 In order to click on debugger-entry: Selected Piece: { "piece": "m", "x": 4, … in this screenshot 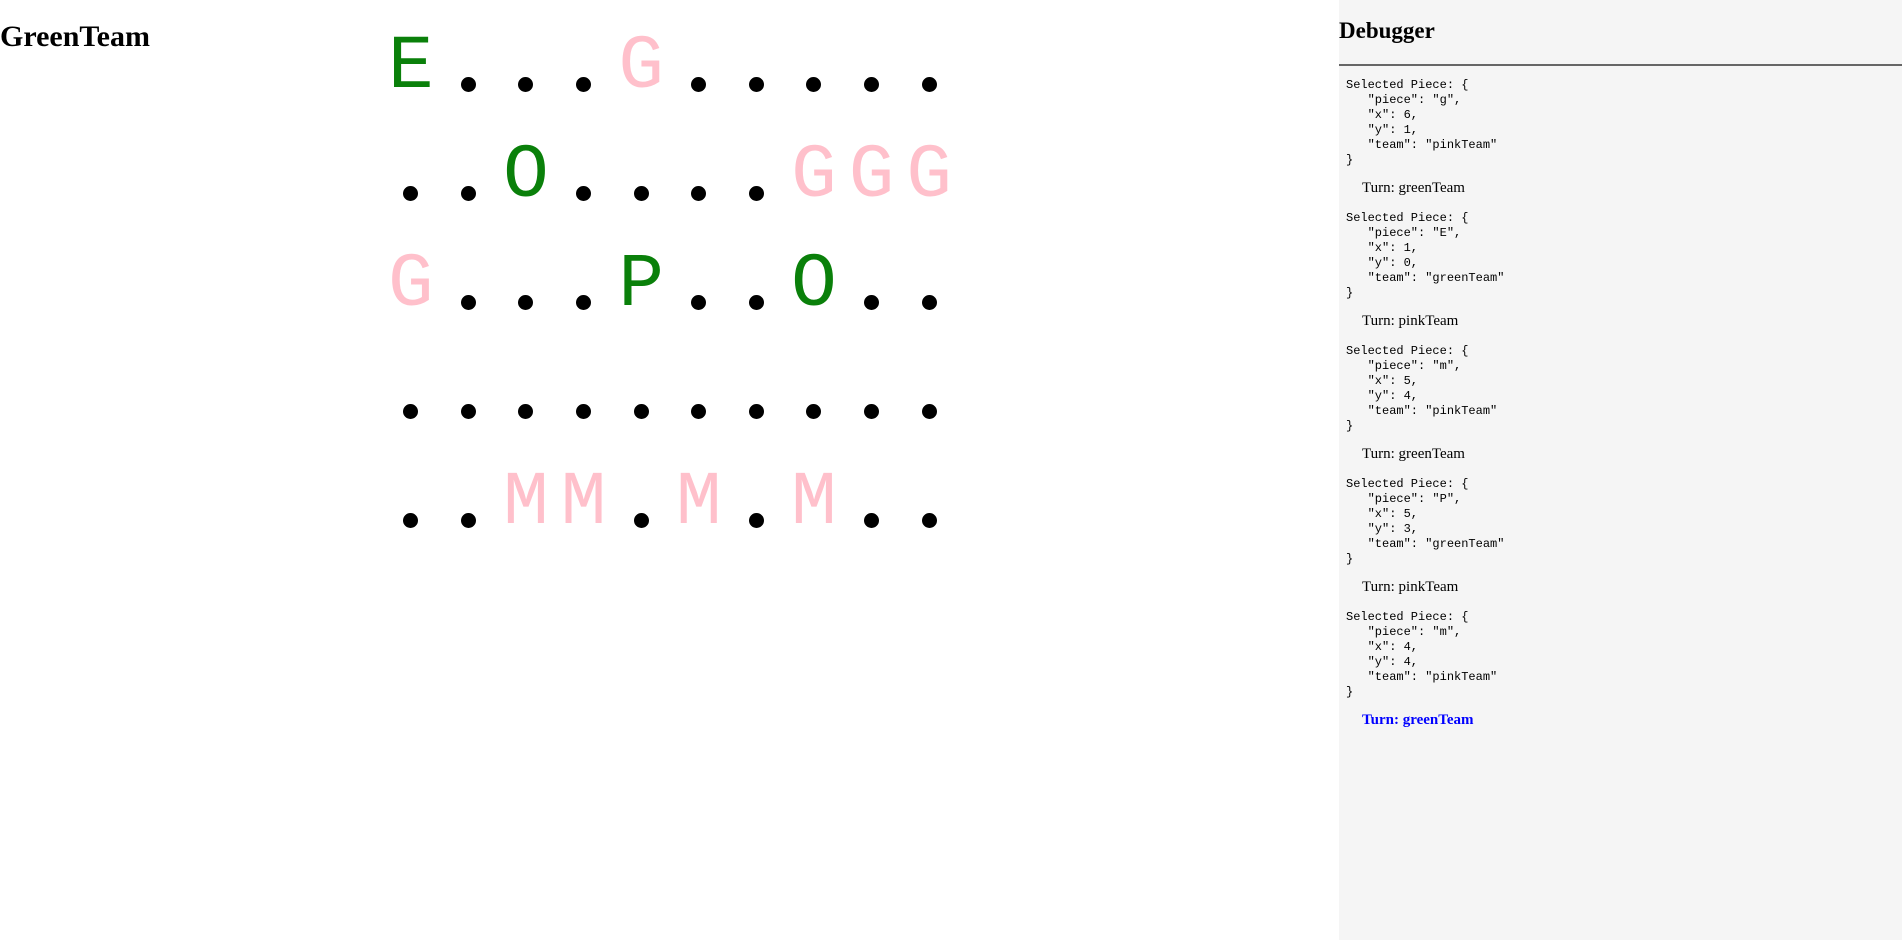, I will do `click(1624, 669)`.